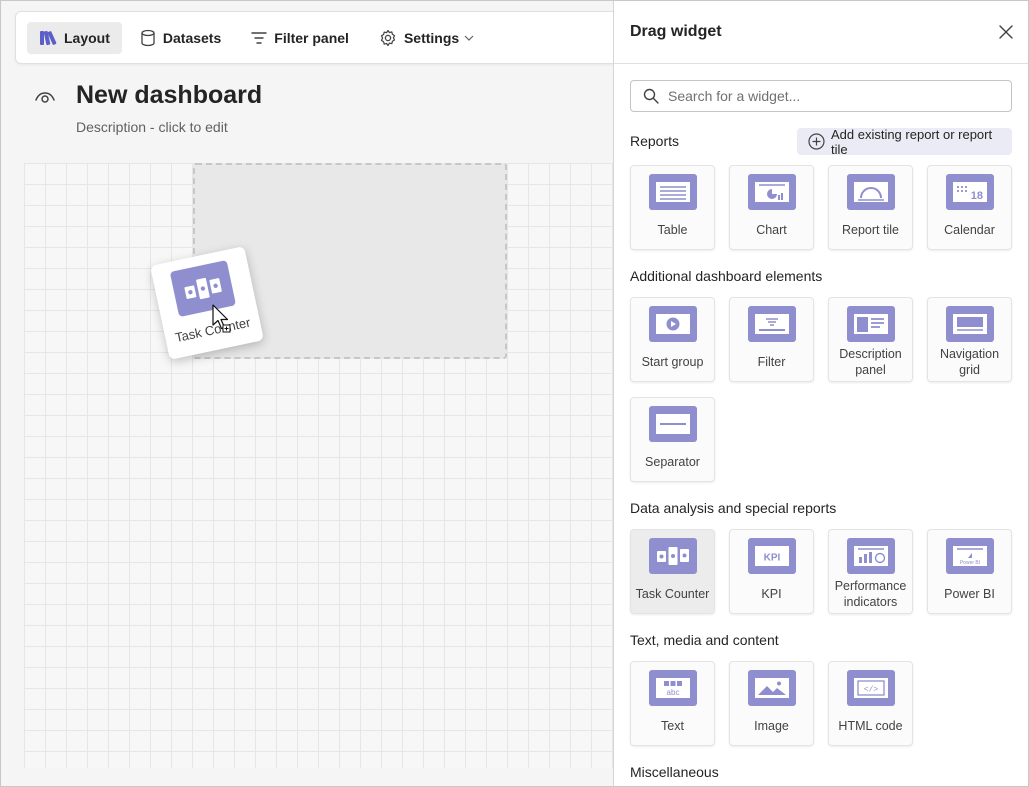 This screenshot has height=787, width=1029. Describe the element at coordinates (673, 692) in the screenshot. I see `text-abc-glyph: abc` at that location.